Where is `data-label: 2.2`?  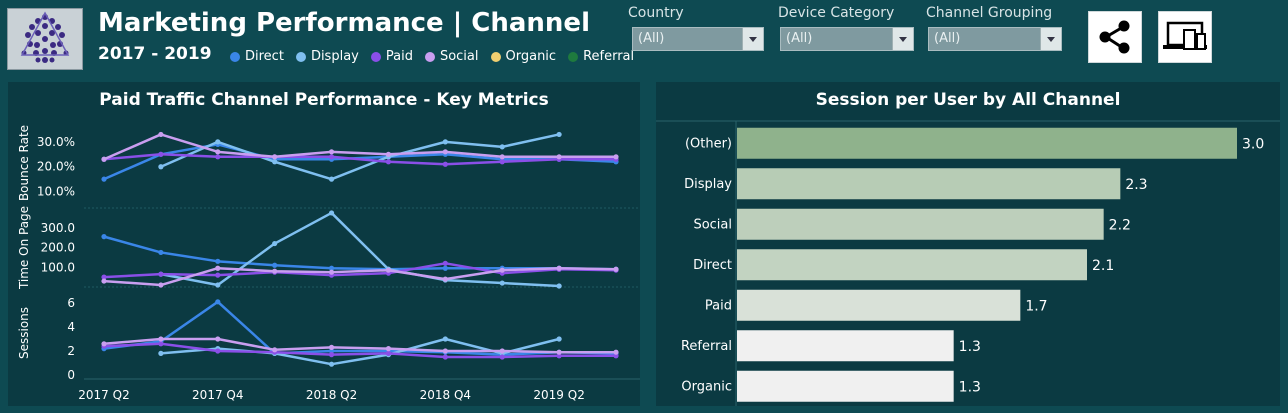 data-label: 2.2 is located at coordinates (1120, 225).